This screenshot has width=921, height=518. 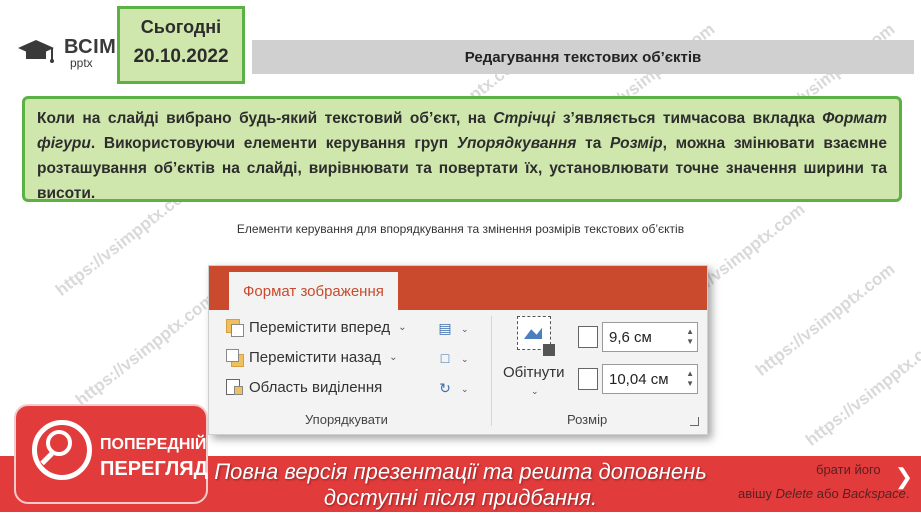 I want to click on logo: ВСІМ pptx, so click(x=64, y=53).